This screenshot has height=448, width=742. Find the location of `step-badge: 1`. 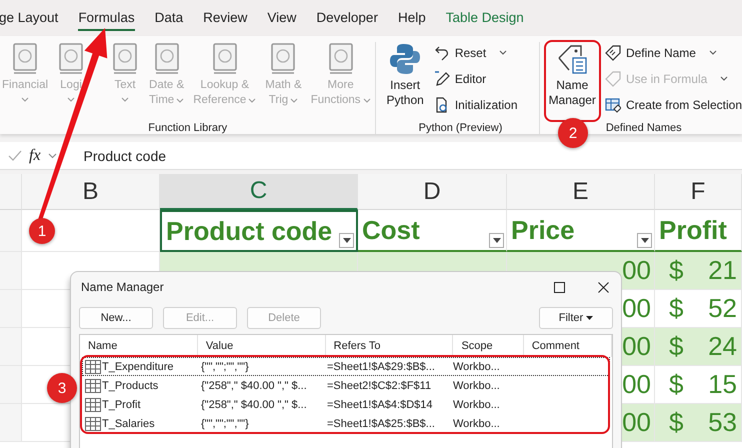

step-badge: 1 is located at coordinates (42, 231).